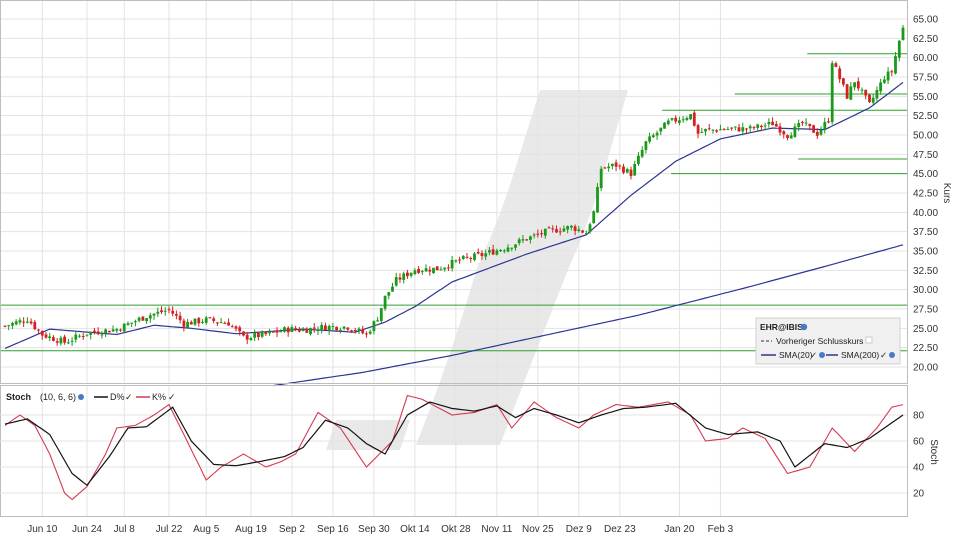  What do you see at coordinates (620, 529) in the screenshot?
I see `x-tick-label: Dez 23` at bounding box center [620, 529].